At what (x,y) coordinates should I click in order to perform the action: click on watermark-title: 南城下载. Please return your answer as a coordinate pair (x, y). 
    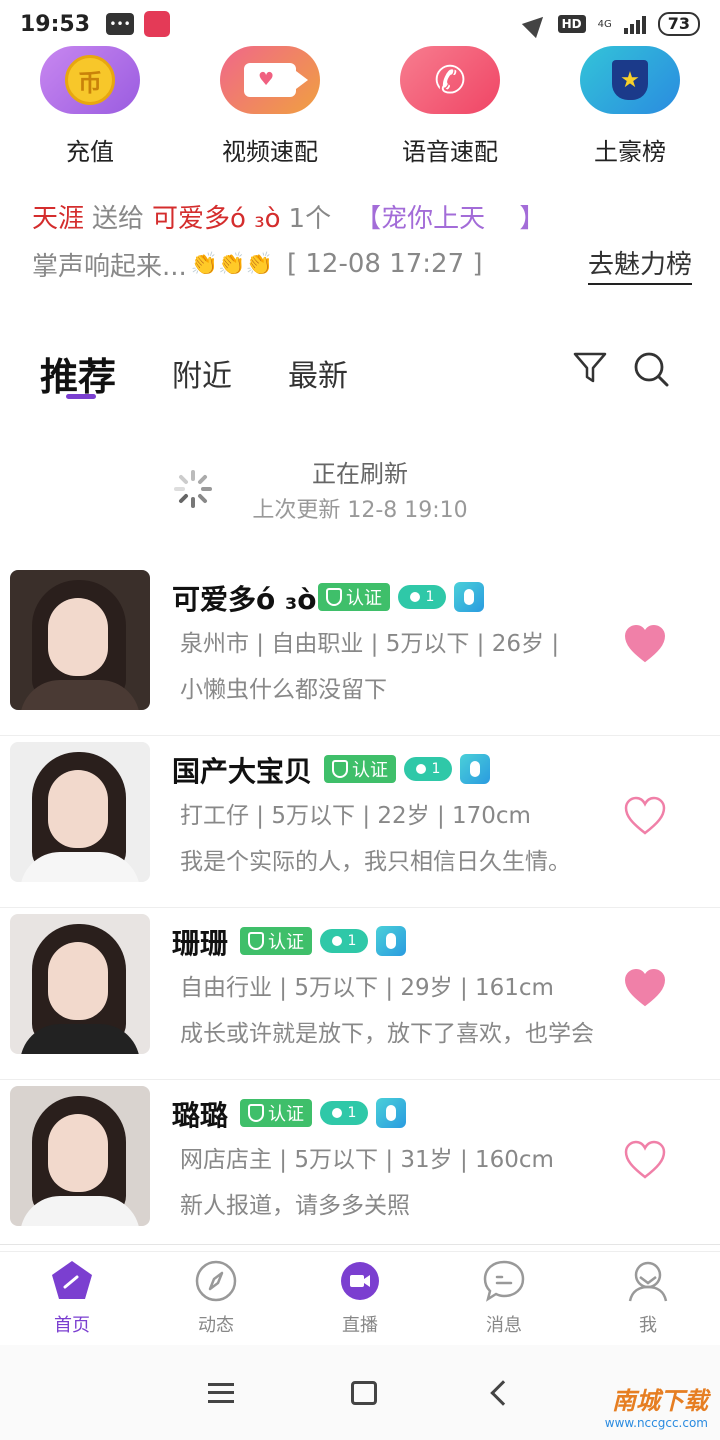
    Looking at the image, I should click on (660, 1401).